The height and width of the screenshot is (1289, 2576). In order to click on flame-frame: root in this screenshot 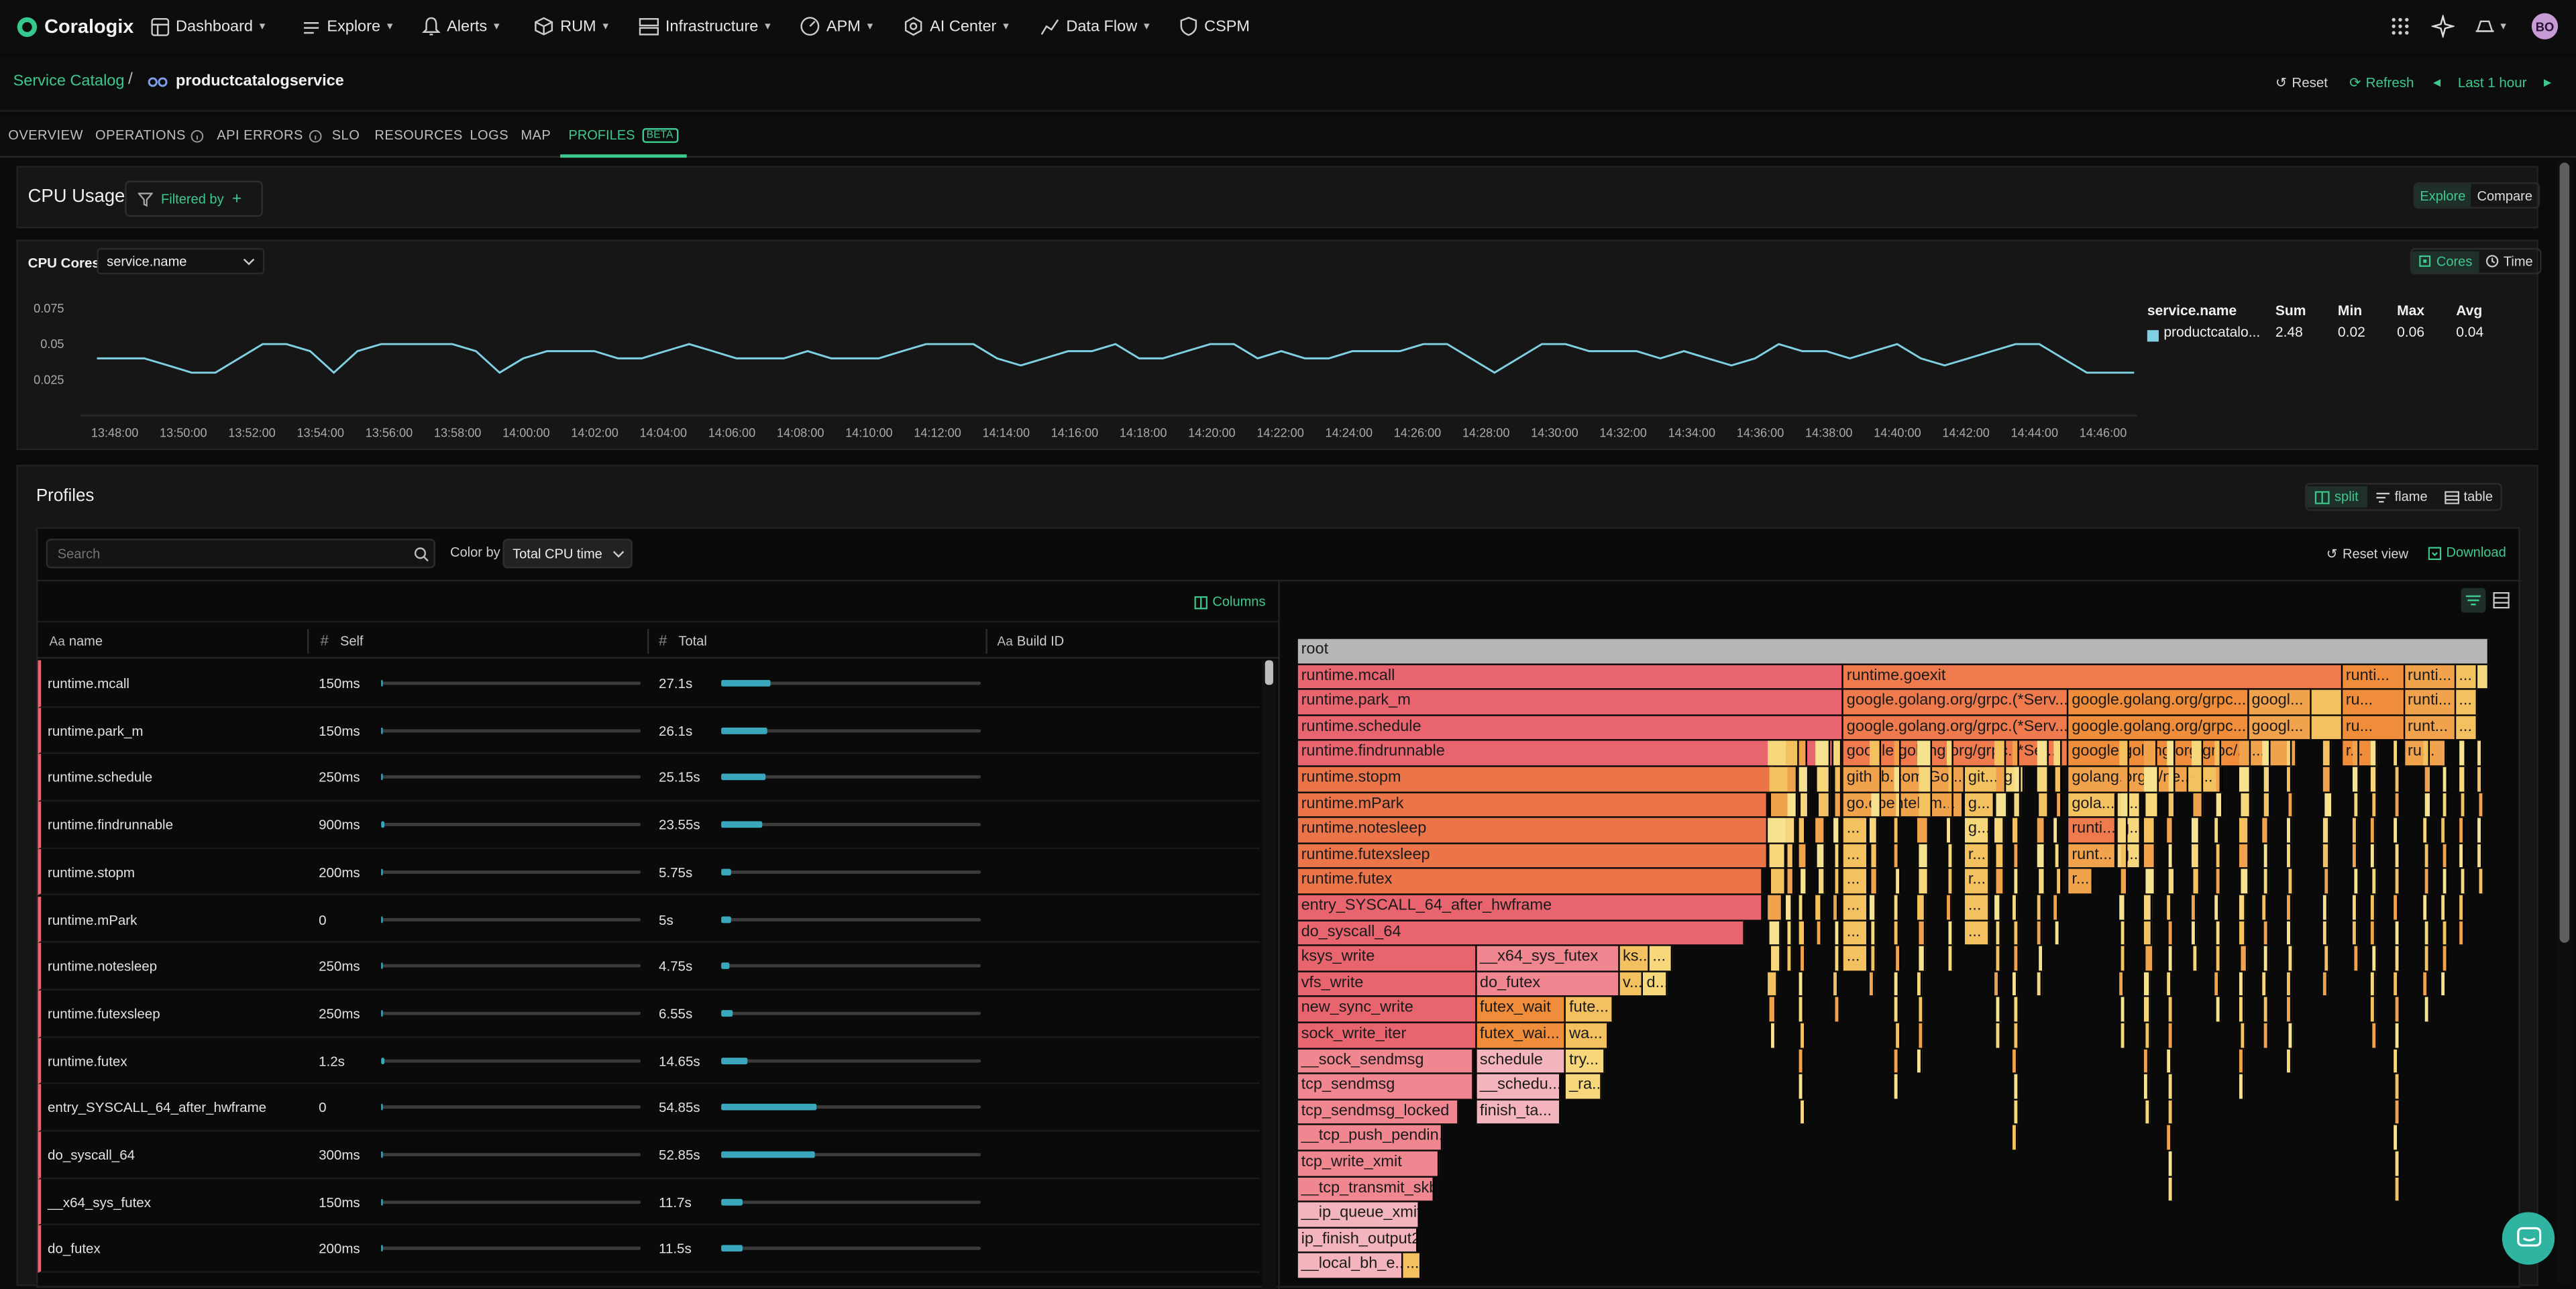, I will do `click(1893, 651)`.